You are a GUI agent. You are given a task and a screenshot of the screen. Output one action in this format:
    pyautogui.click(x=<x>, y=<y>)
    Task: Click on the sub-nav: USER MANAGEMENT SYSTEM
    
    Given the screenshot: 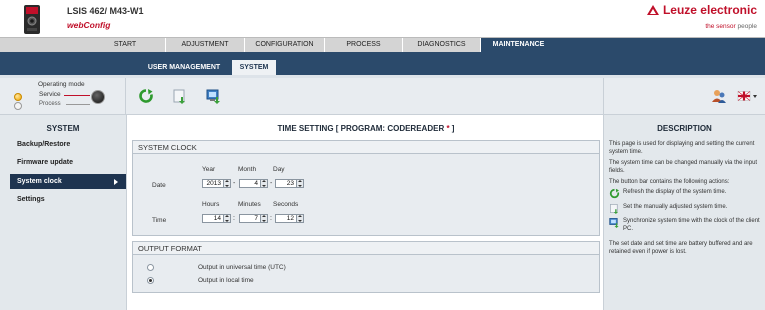 What is the action you would take?
    pyautogui.click(x=382, y=63)
    